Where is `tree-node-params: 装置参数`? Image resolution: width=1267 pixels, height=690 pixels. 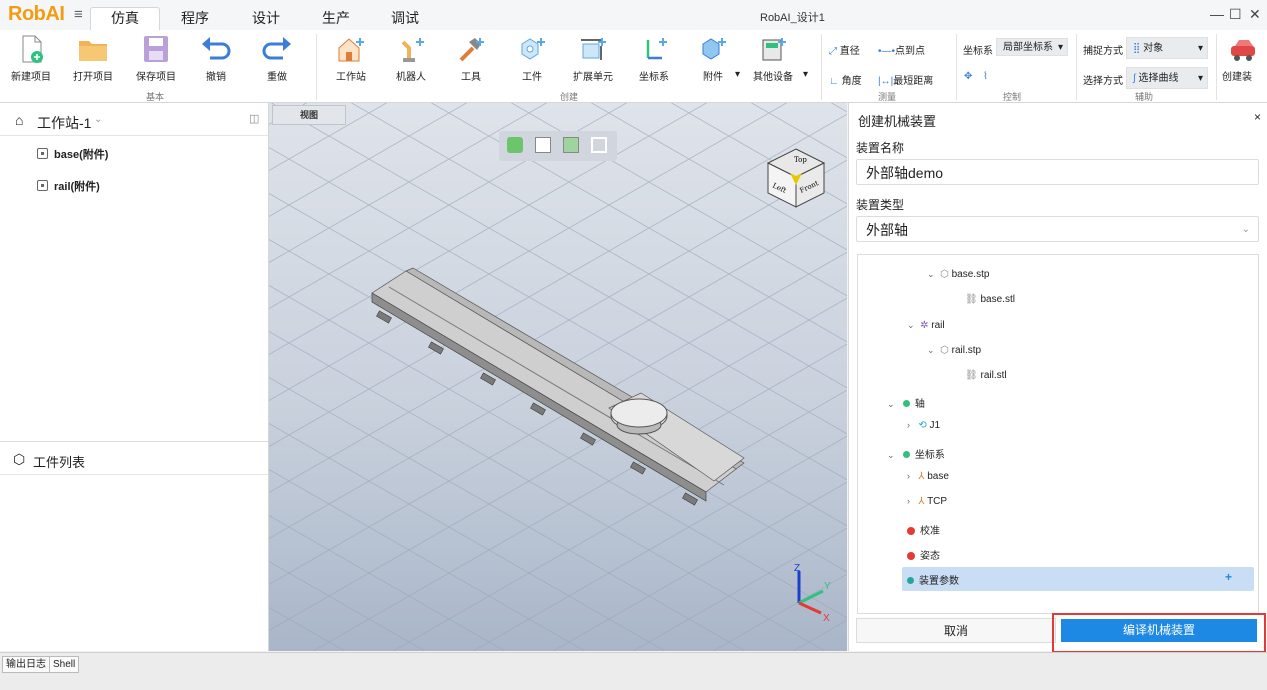
tree-node-params: 装置参数 is located at coordinates (933, 579).